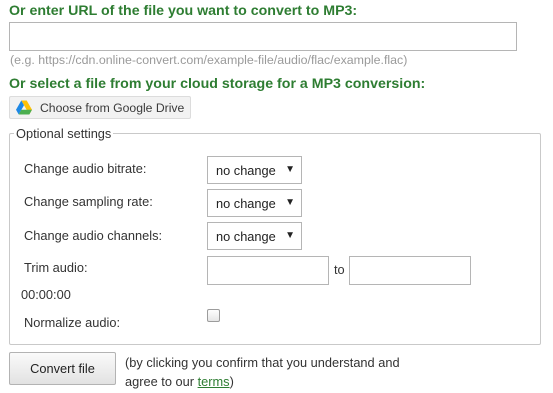 The width and height of the screenshot is (553, 393). I want to click on audio-channels-select-value: no change, so click(246, 236).